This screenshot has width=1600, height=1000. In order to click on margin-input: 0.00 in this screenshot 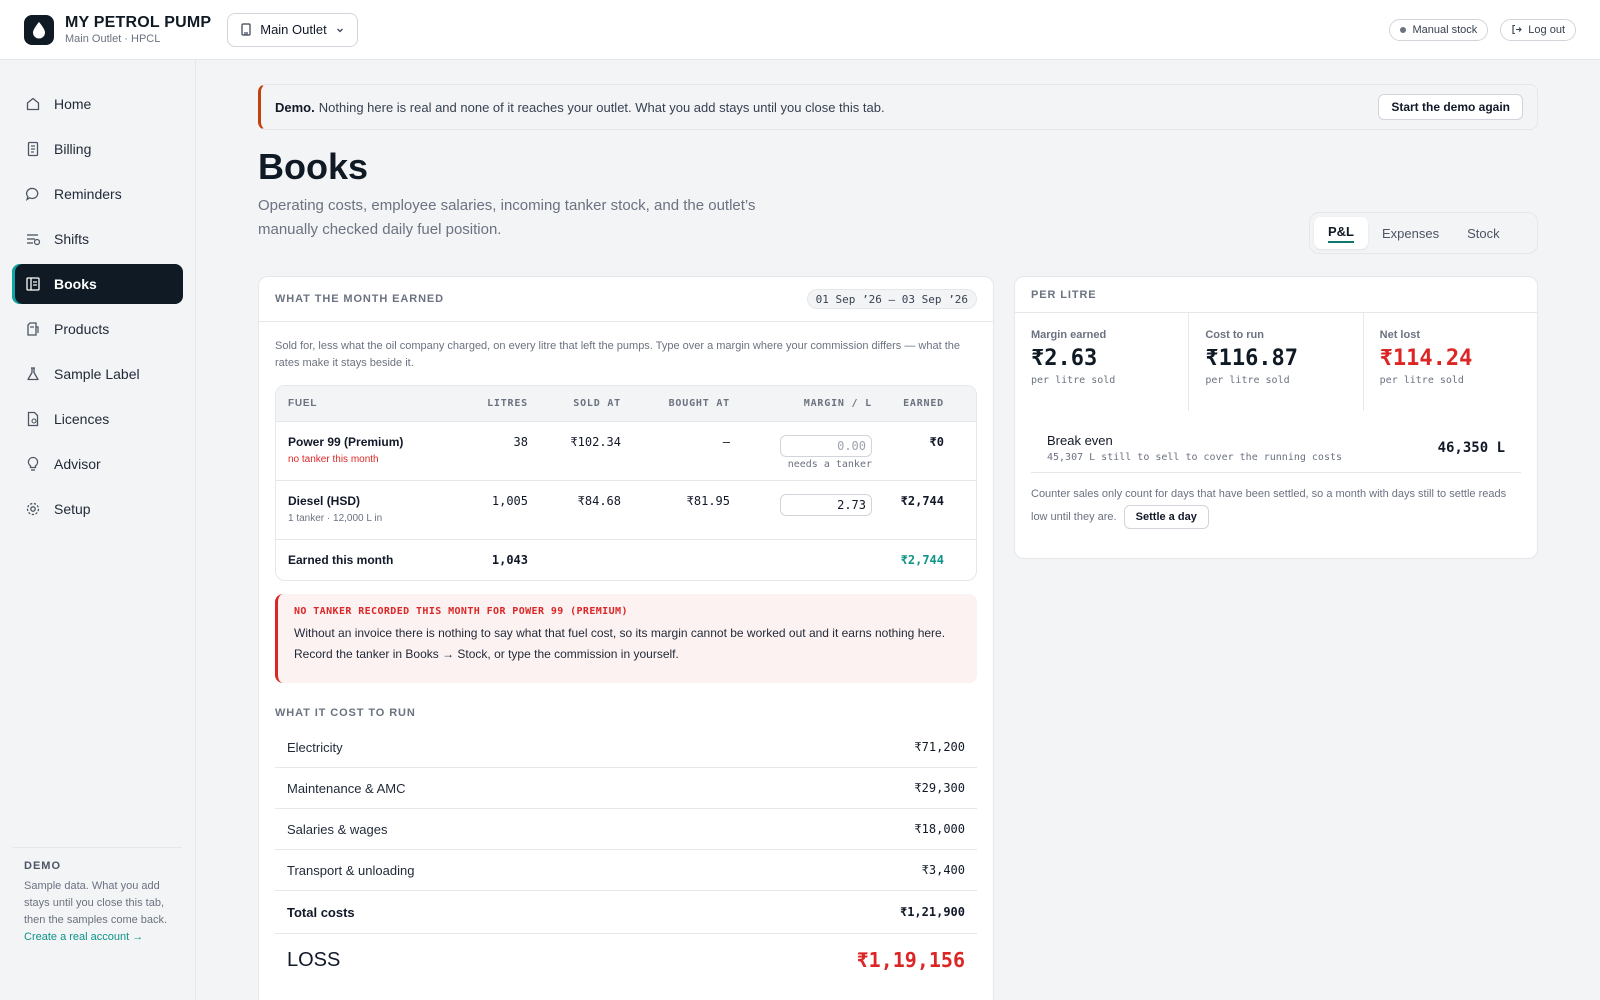, I will do `click(826, 446)`.